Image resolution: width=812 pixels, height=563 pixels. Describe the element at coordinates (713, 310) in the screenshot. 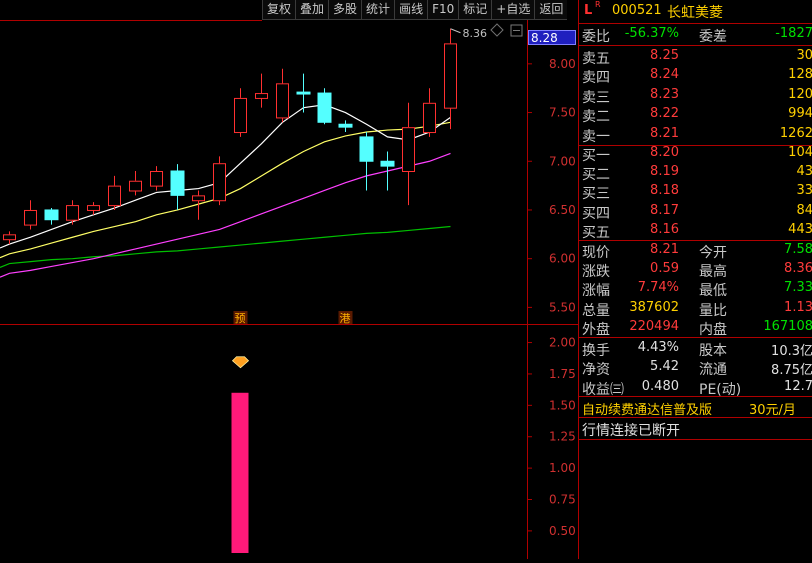

I see `stat-label: 量比` at that location.